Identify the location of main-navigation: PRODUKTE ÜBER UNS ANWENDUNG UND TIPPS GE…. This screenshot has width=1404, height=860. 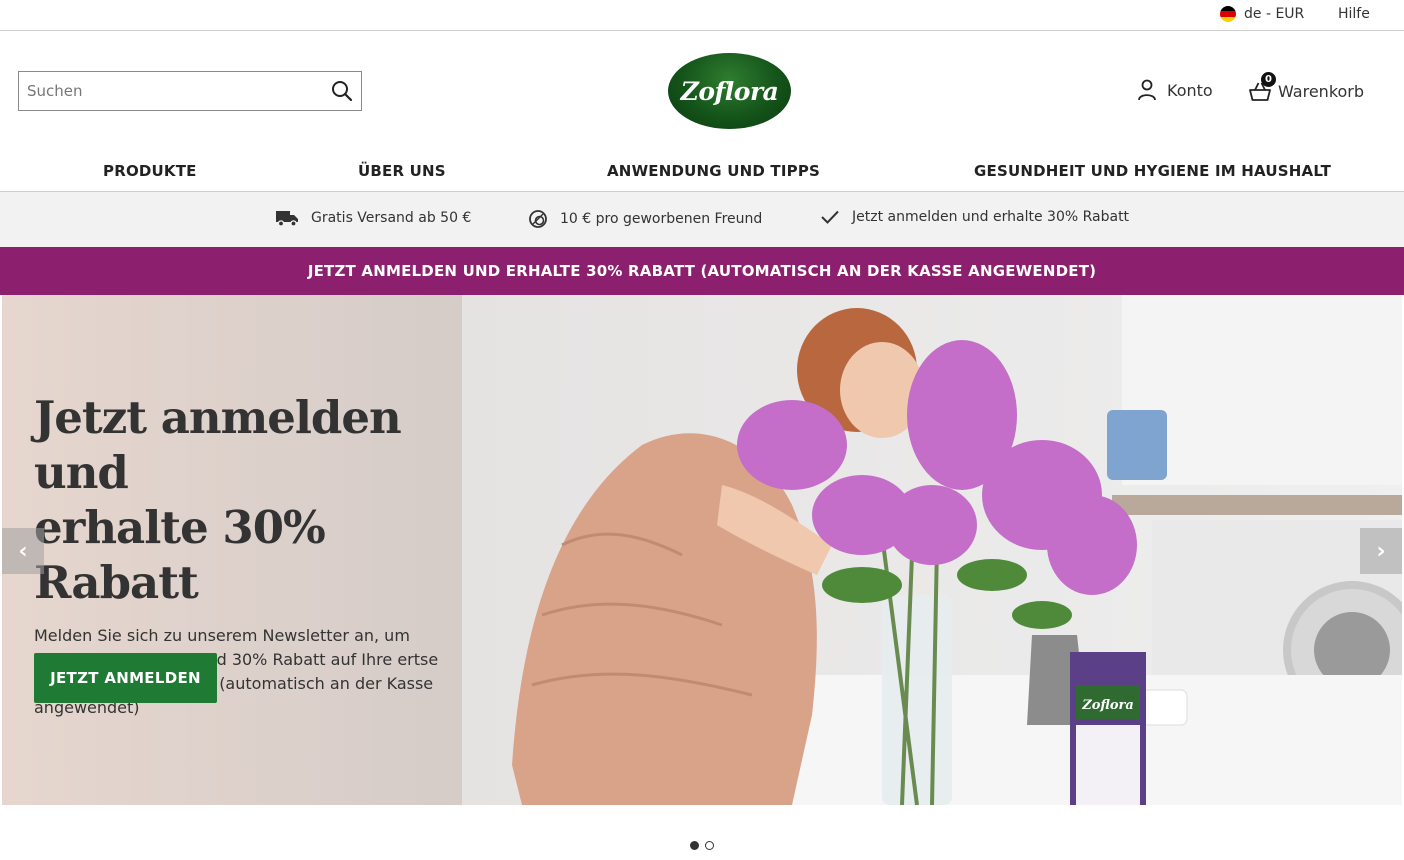
(702, 171).